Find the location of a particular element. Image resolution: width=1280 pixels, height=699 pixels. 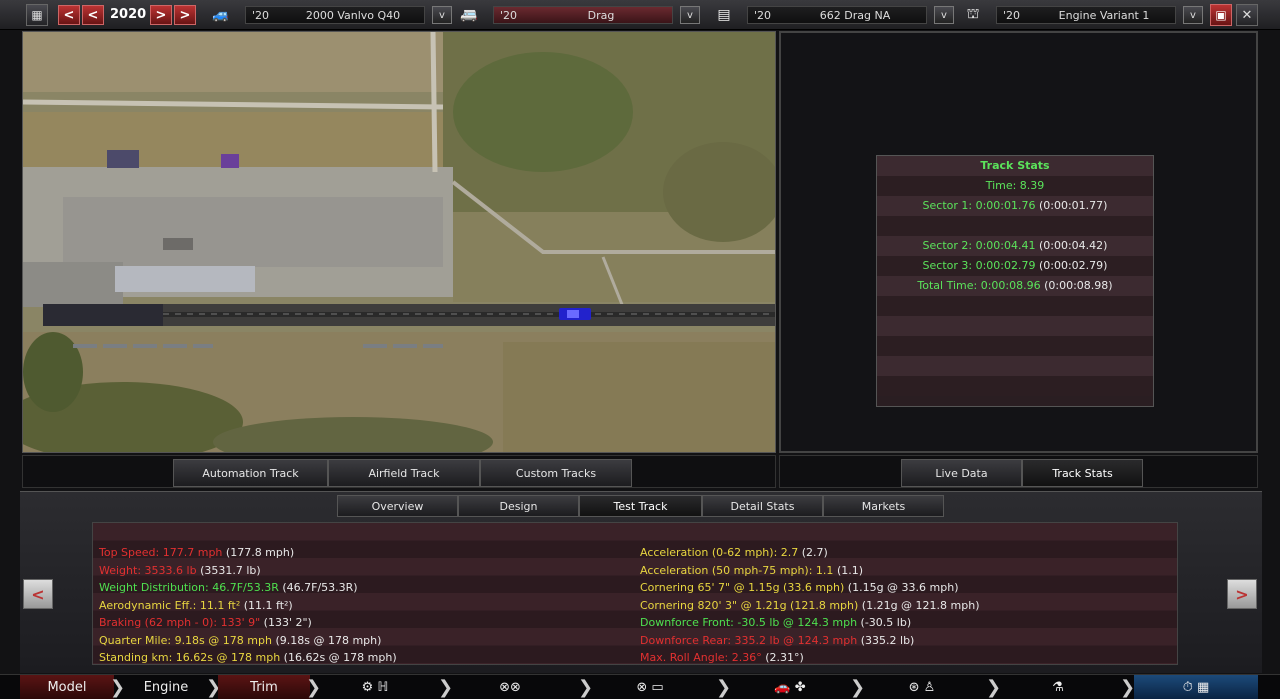

nav-interior-icon: ⊛ ♙ is located at coordinates (922, 687).